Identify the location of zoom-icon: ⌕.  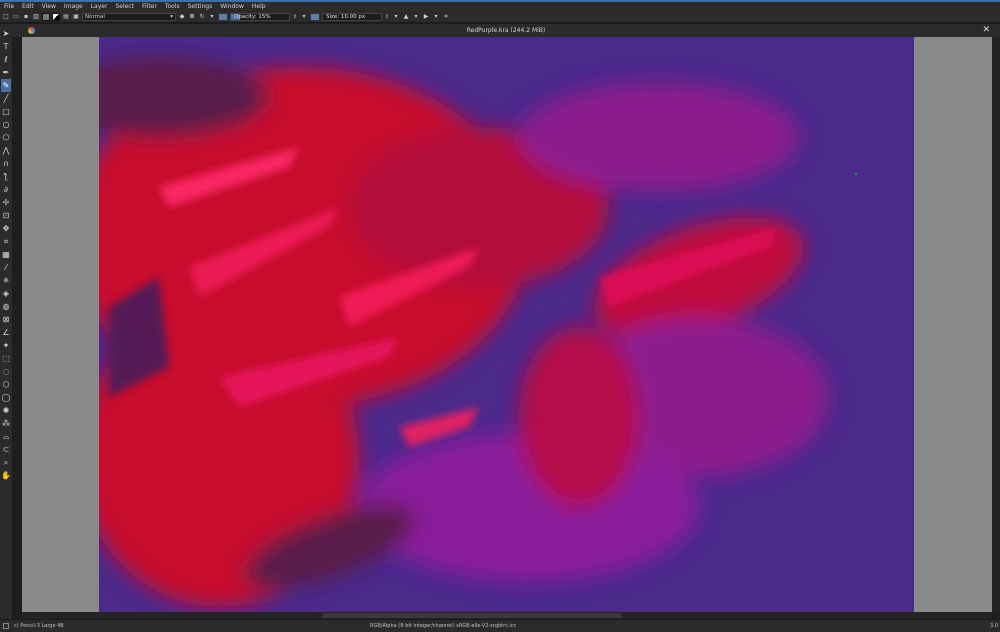
(6, 462).